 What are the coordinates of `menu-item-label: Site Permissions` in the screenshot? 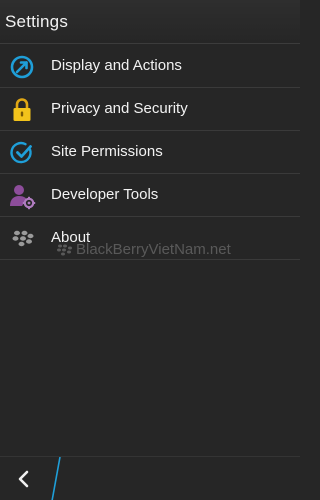 It's located at (107, 151).